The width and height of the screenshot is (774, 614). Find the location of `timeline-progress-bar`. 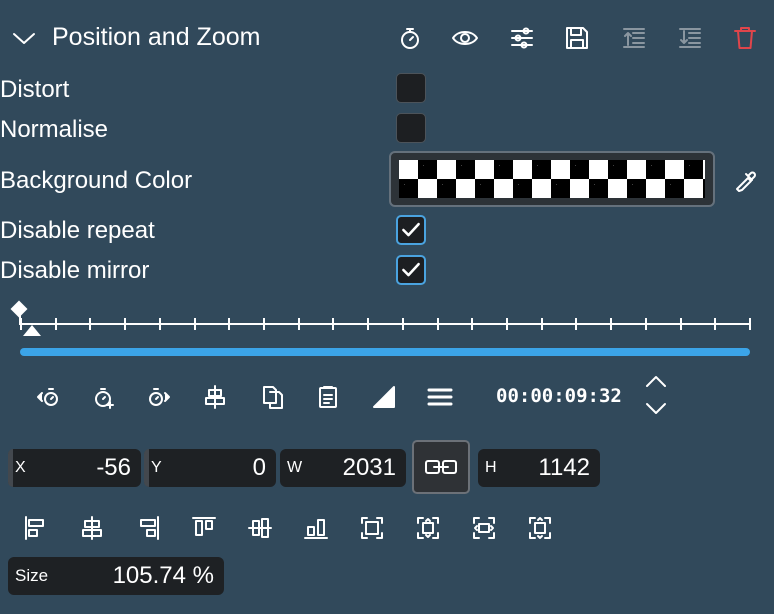

timeline-progress-bar is located at coordinates (385, 352).